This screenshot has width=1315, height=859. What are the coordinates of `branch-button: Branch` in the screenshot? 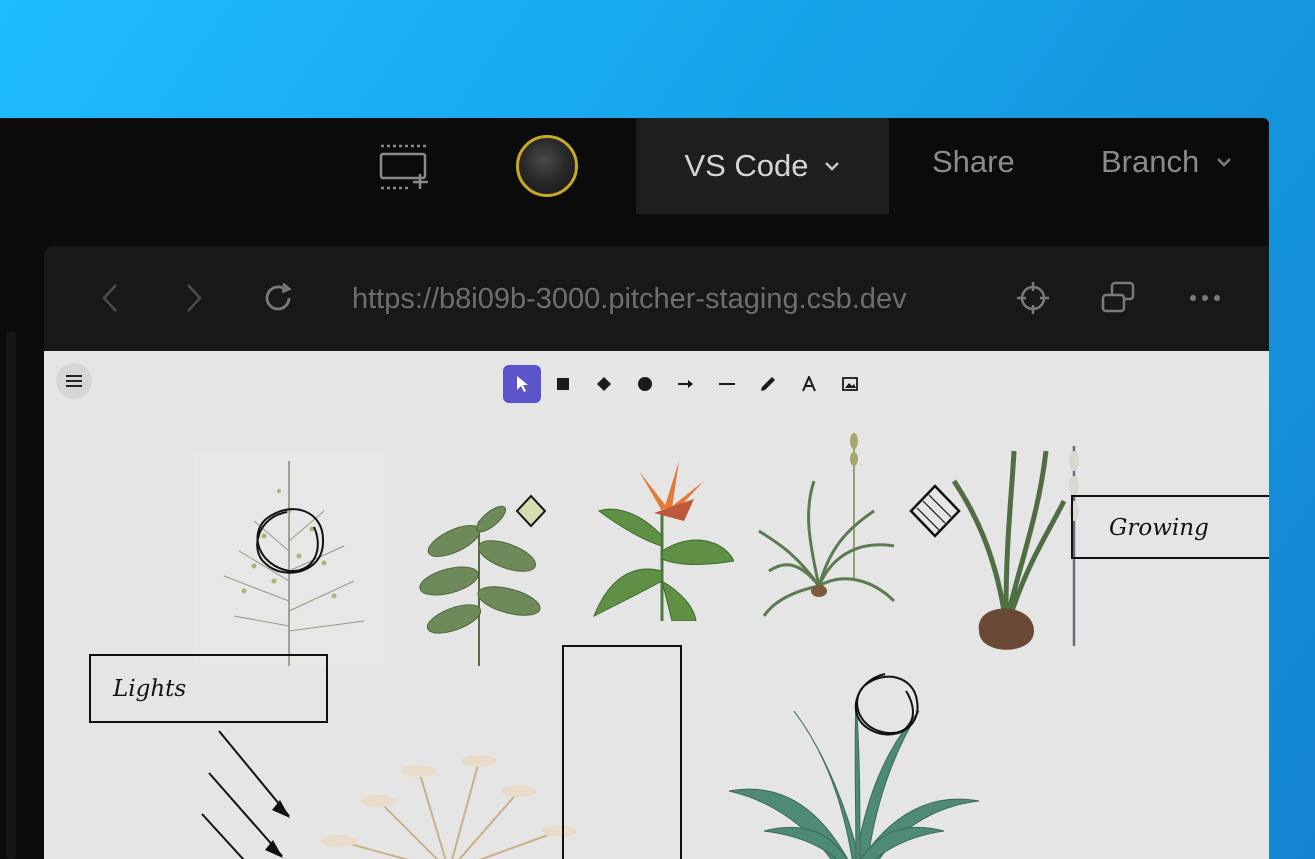 It's located at (1167, 162).